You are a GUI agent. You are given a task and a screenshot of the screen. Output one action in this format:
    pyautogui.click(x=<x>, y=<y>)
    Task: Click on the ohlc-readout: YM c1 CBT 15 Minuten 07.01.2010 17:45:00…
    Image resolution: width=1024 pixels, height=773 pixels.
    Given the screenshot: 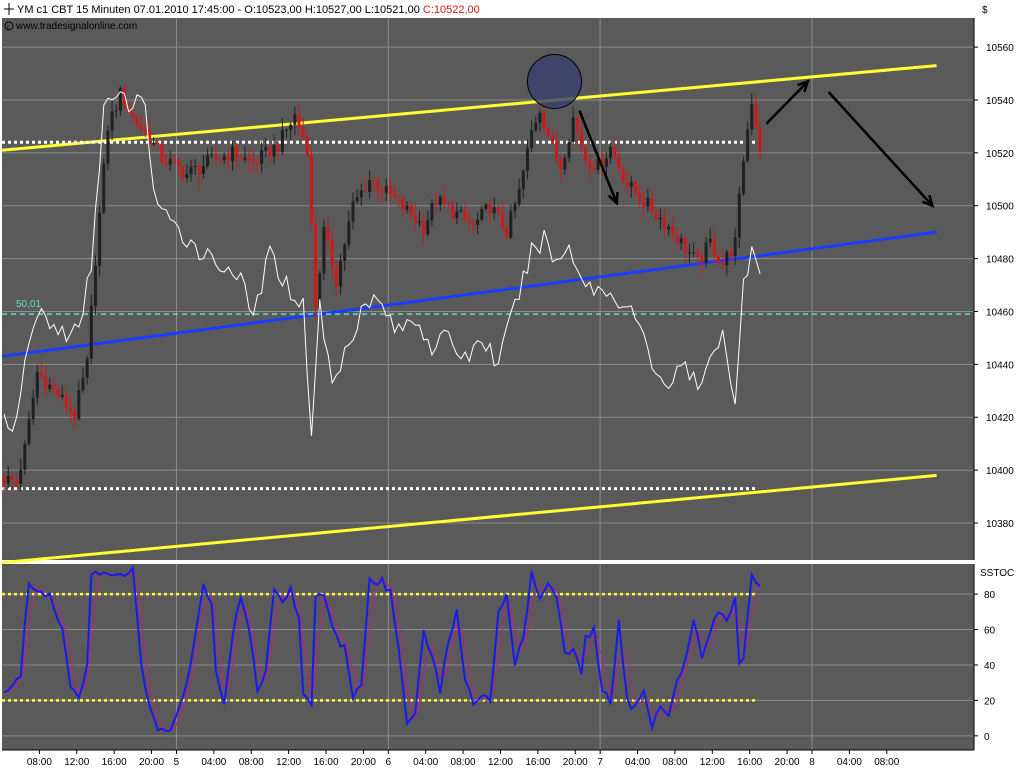 What is the action you would take?
    pyautogui.click(x=220, y=10)
    